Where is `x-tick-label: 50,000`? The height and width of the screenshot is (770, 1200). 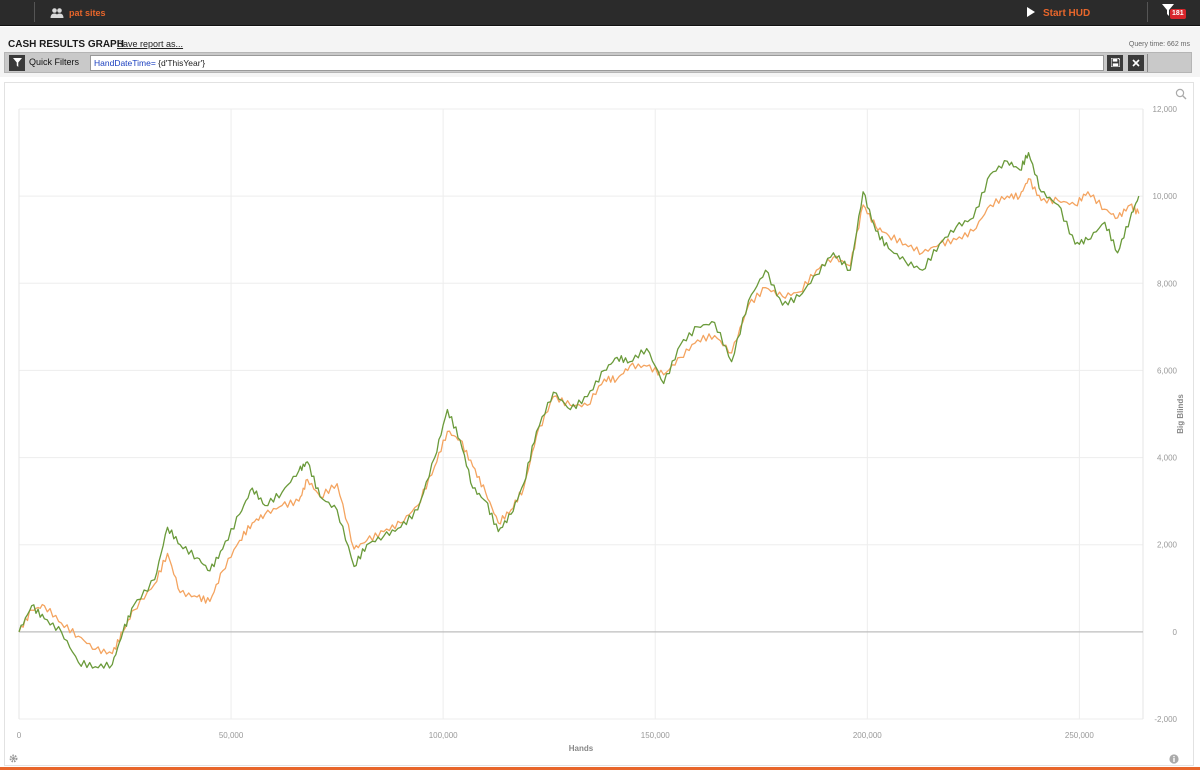 x-tick-label: 50,000 is located at coordinates (231, 735).